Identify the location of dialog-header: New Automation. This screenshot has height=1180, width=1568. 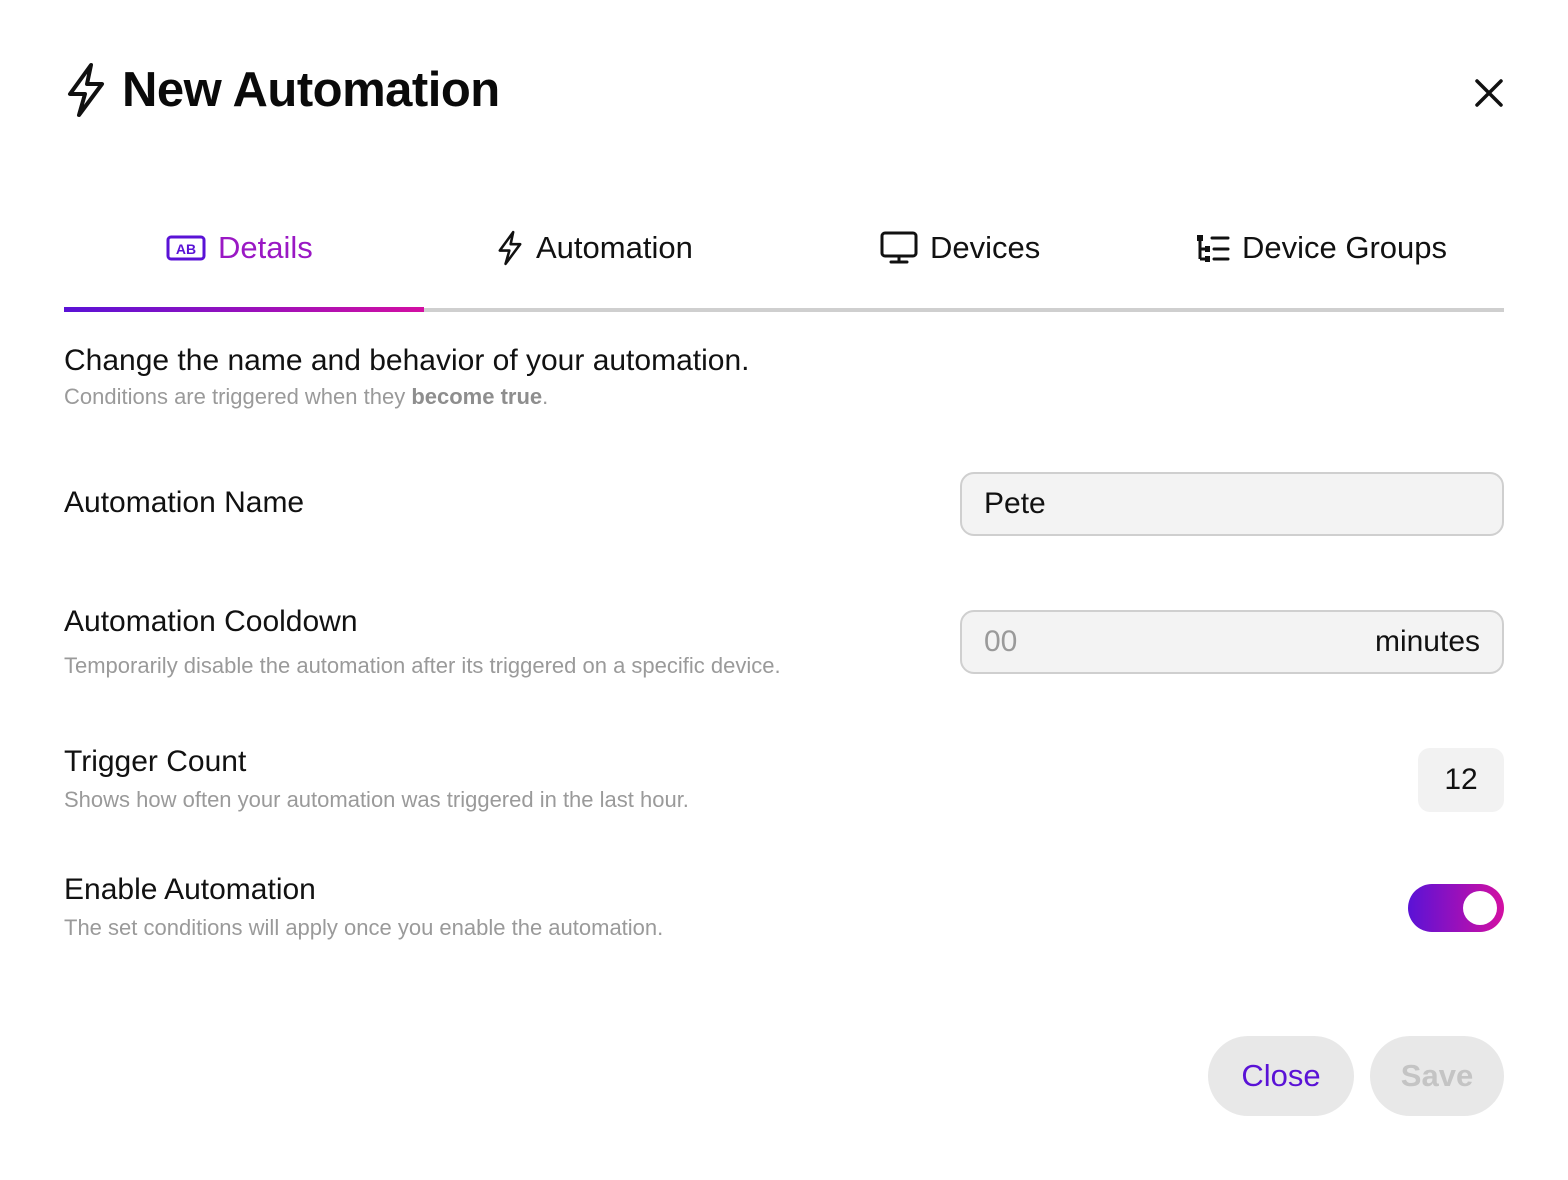
(282, 90).